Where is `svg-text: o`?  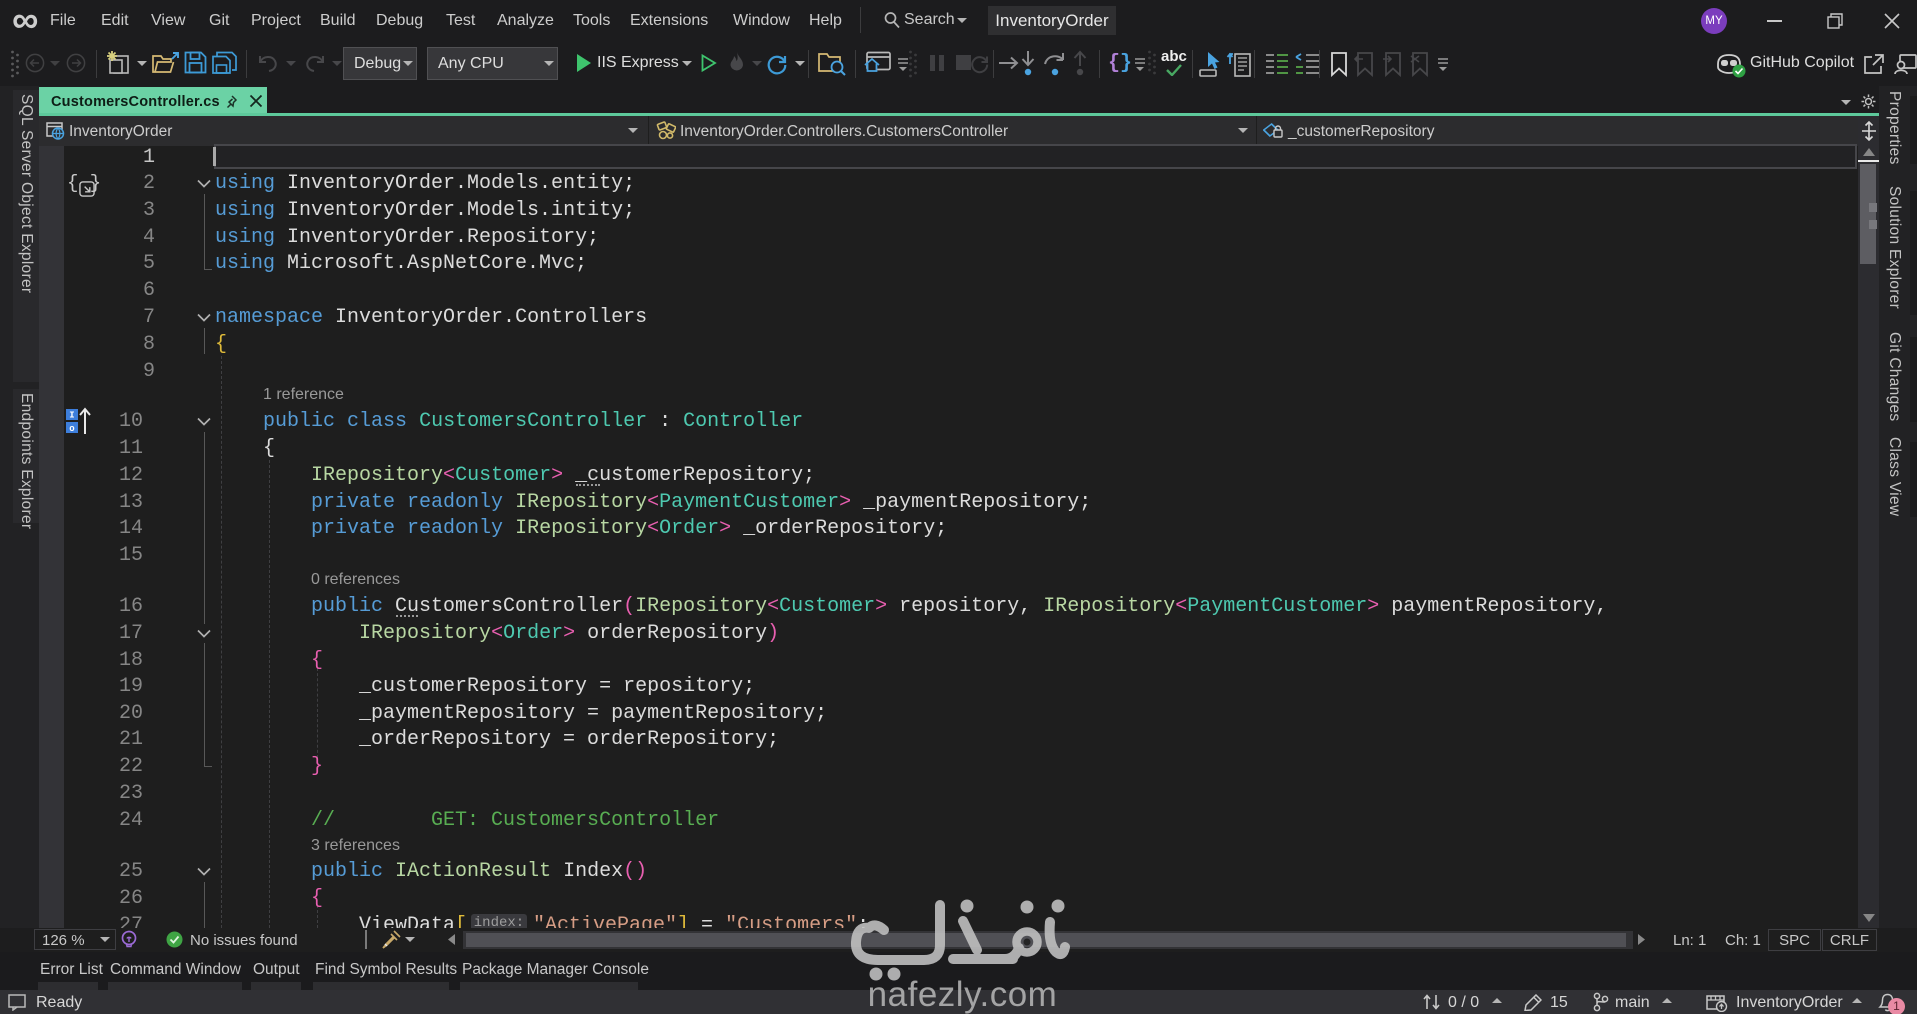
svg-text: o is located at coordinates (71, 429).